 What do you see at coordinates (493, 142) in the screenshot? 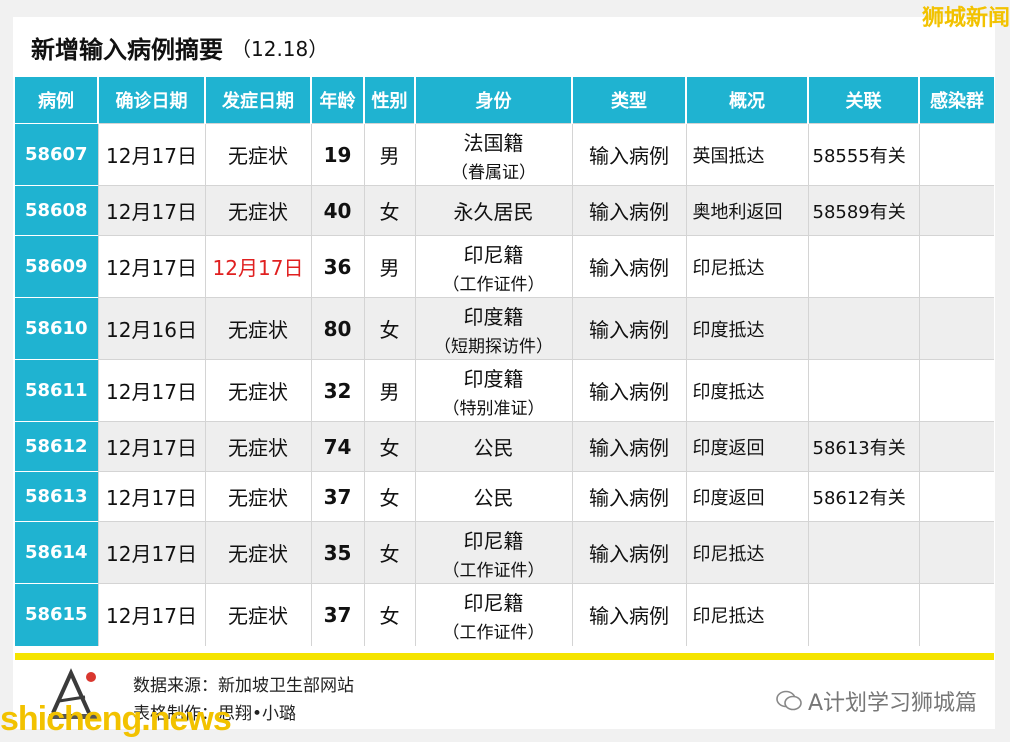
I see `identity-main: 法国籍` at bounding box center [493, 142].